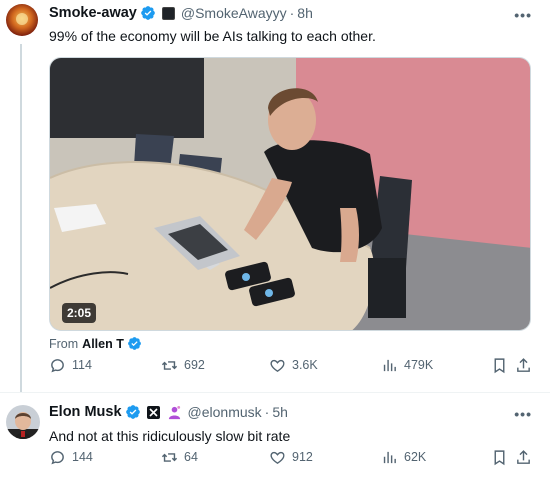  What do you see at coordinates (79, 313) in the screenshot?
I see `video-duration: 2:05` at bounding box center [79, 313].